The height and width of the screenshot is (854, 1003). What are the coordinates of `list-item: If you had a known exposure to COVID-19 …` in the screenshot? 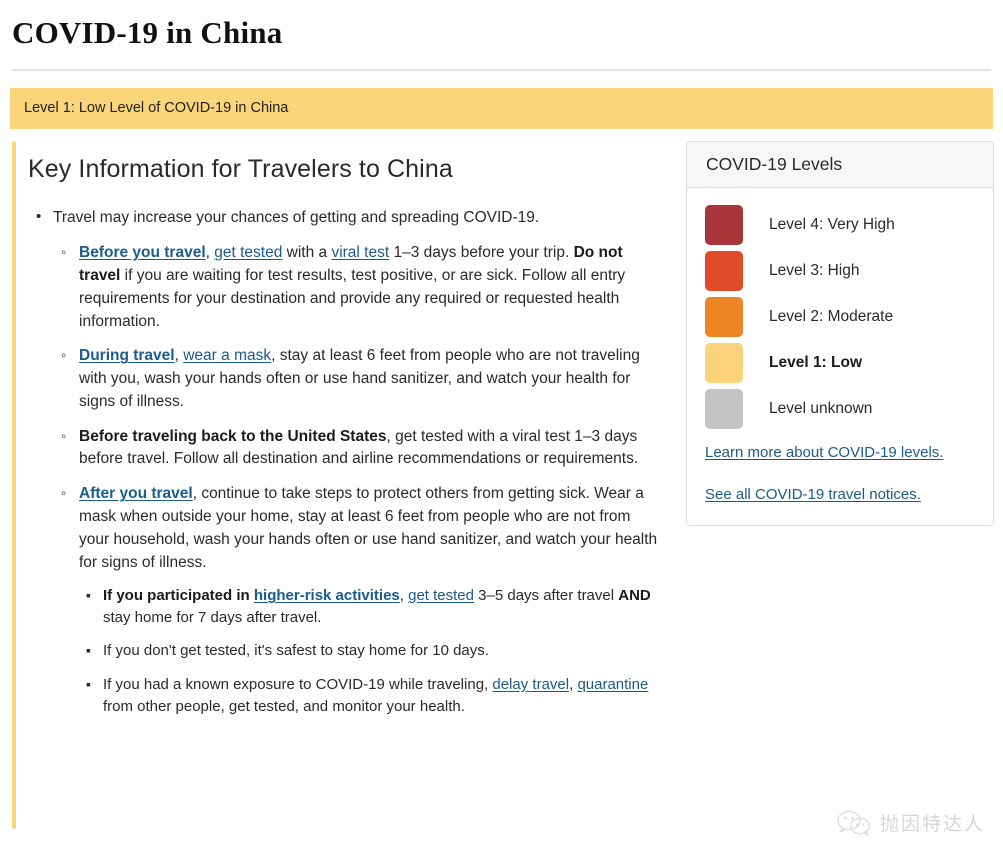 It's located at (373, 696).